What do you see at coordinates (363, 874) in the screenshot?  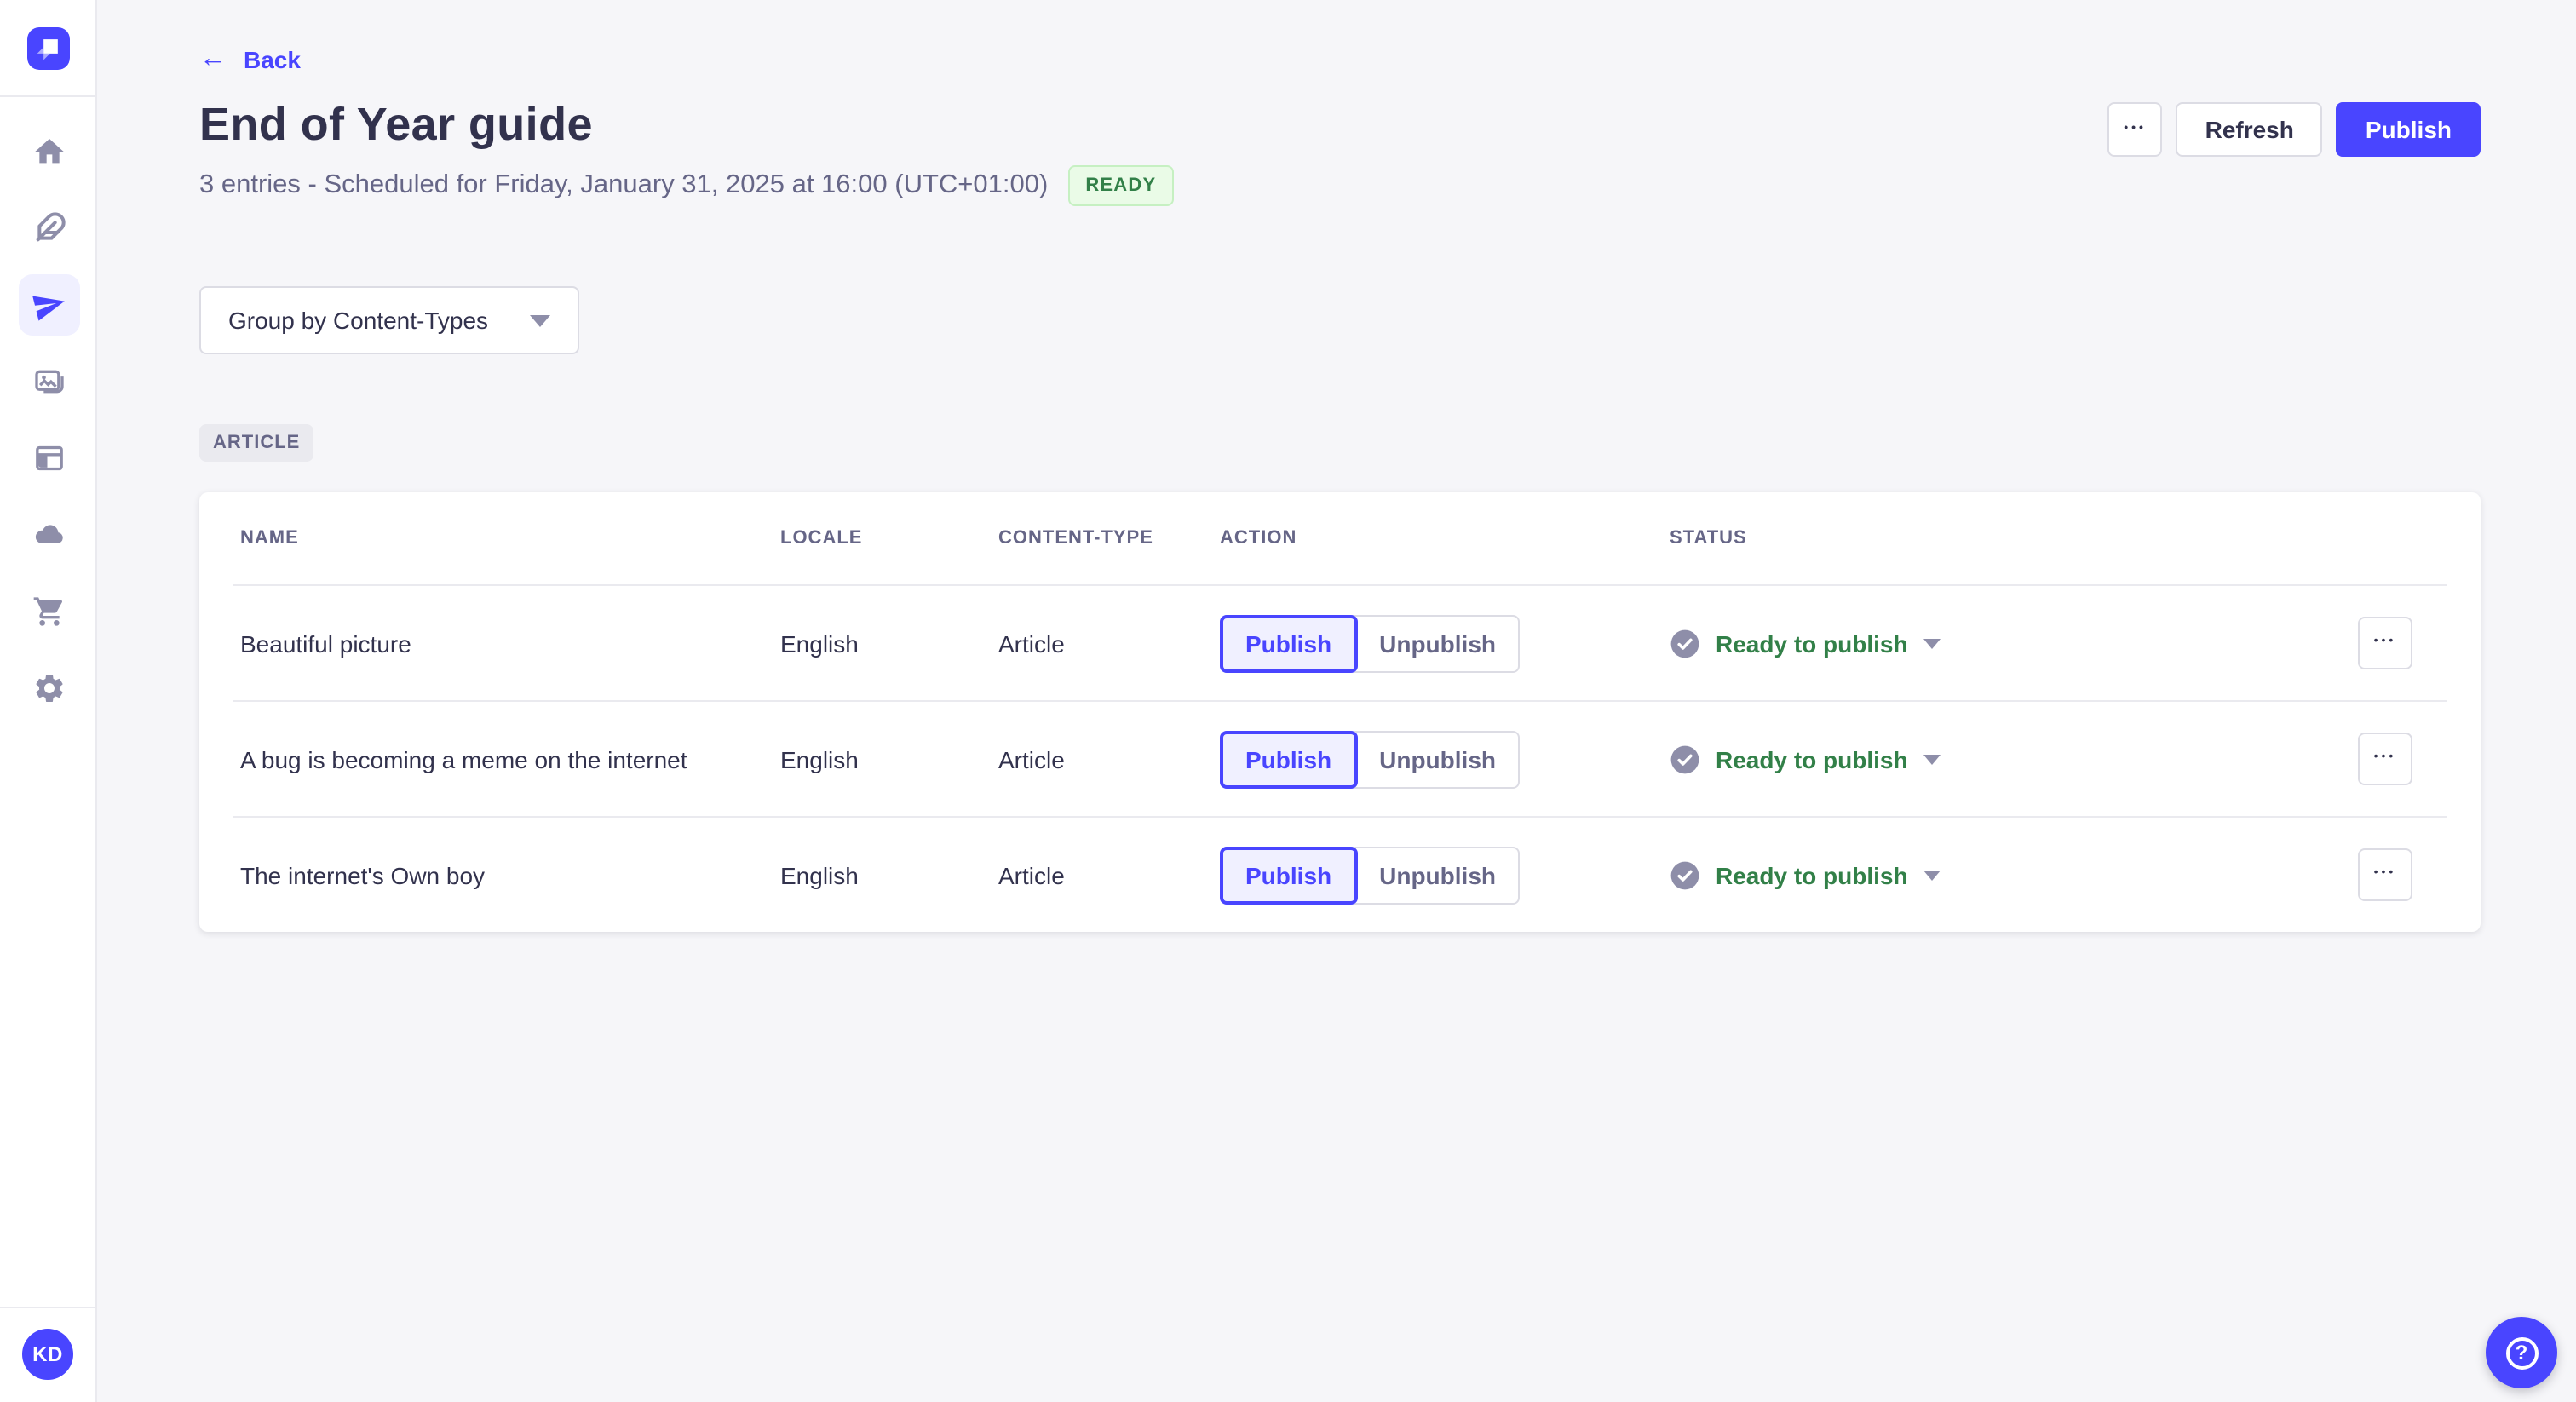 I see `cell-name: The internet's Own boy` at bounding box center [363, 874].